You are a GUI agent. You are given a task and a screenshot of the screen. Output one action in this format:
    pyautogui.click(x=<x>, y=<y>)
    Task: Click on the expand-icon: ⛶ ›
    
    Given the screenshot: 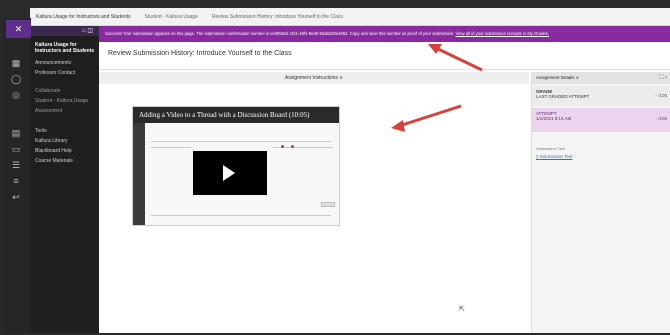 What is the action you would take?
    pyautogui.click(x=663, y=78)
    